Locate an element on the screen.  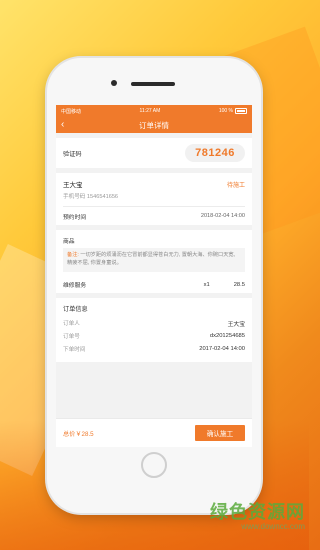
order-info-label: 下单时间 is located at coordinates (74, 350).